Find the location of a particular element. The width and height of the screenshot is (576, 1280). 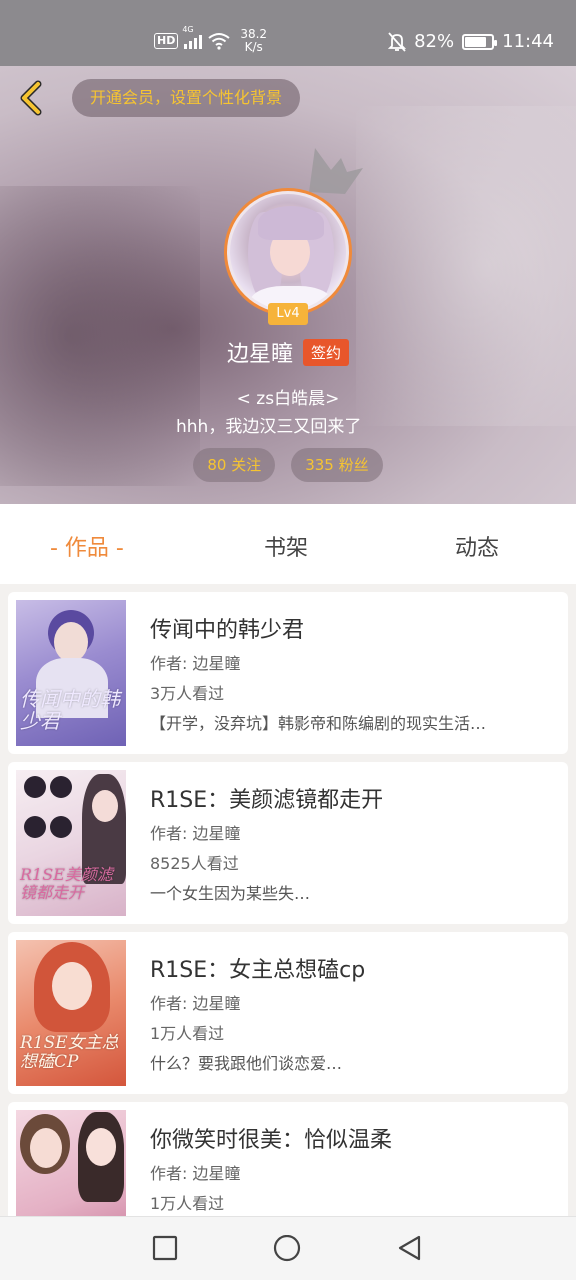

book-reads: 3万人看过 is located at coordinates (187, 693).